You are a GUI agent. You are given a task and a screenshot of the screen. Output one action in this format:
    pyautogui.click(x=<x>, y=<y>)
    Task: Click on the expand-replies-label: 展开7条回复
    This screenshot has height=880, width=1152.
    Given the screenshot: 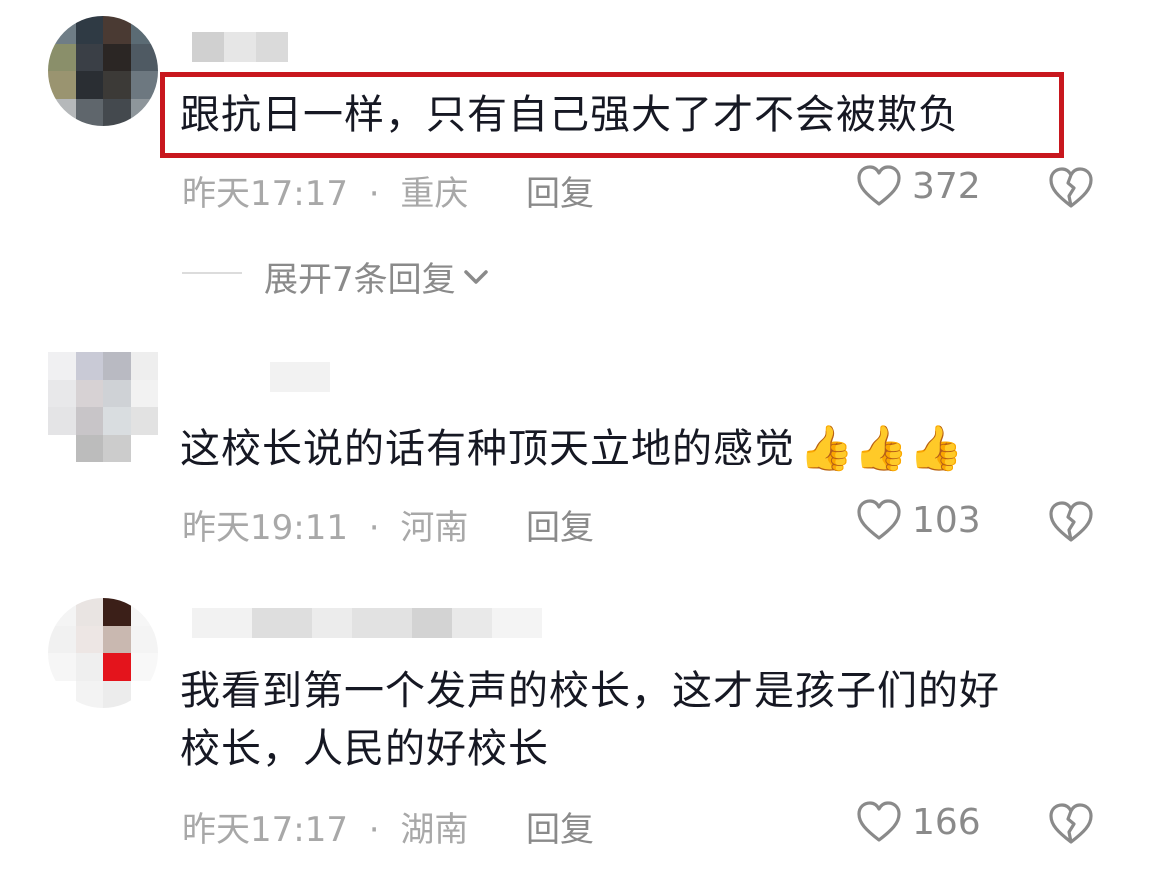 What is the action you would take?
    pyautogui.click(x=360, y=280)
    